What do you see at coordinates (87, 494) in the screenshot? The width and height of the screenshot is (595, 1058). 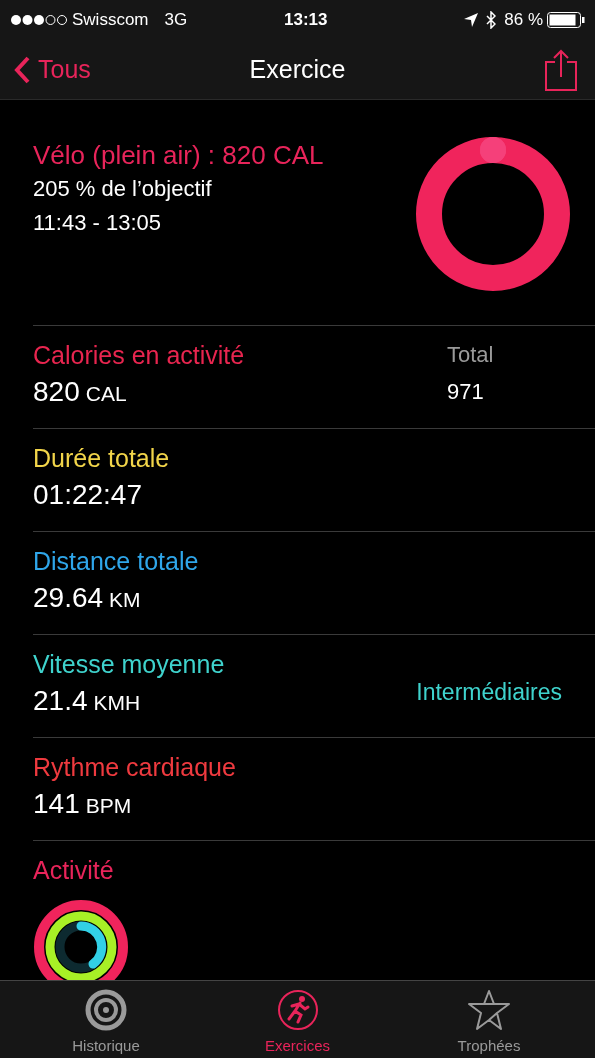 I see `metric-value: 01:22:47` at bounding box center [87, 494].